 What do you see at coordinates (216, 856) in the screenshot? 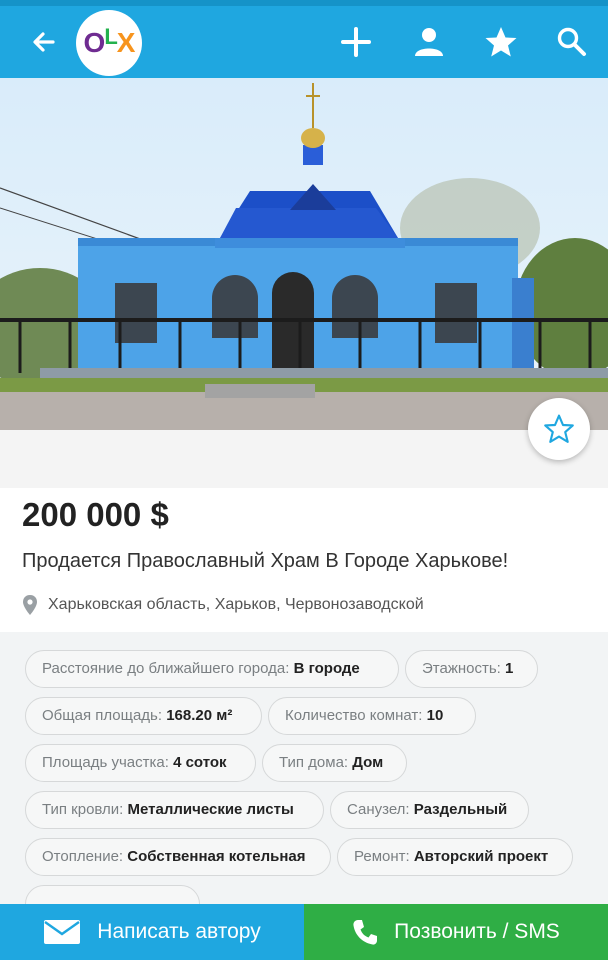
I see `param-value: Собственная котельная` at bounding box center [216, 856].